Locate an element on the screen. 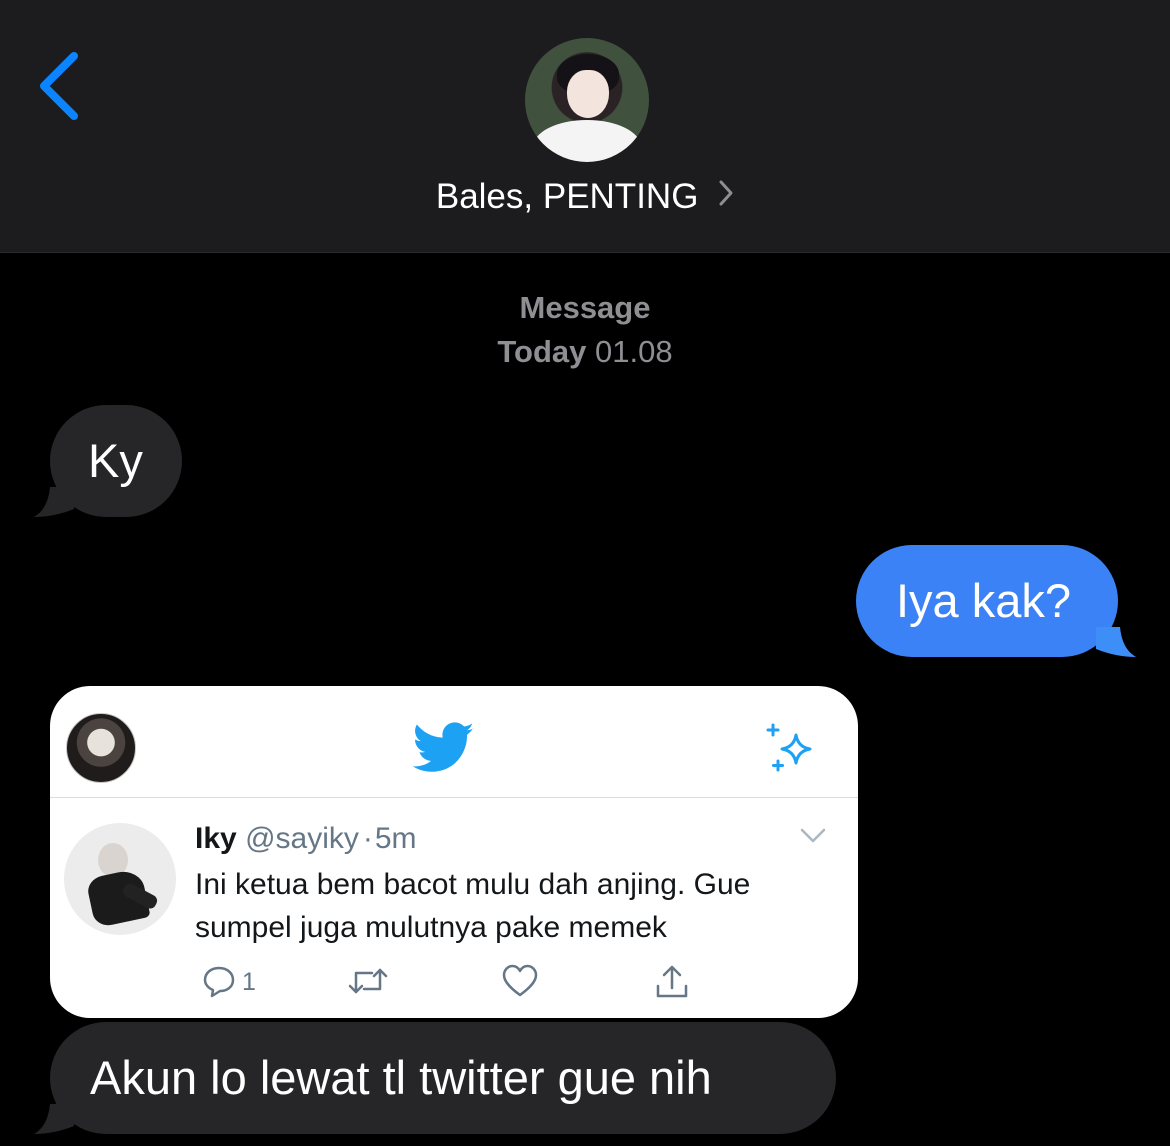  like-icon is located at coordinates (520, 981).